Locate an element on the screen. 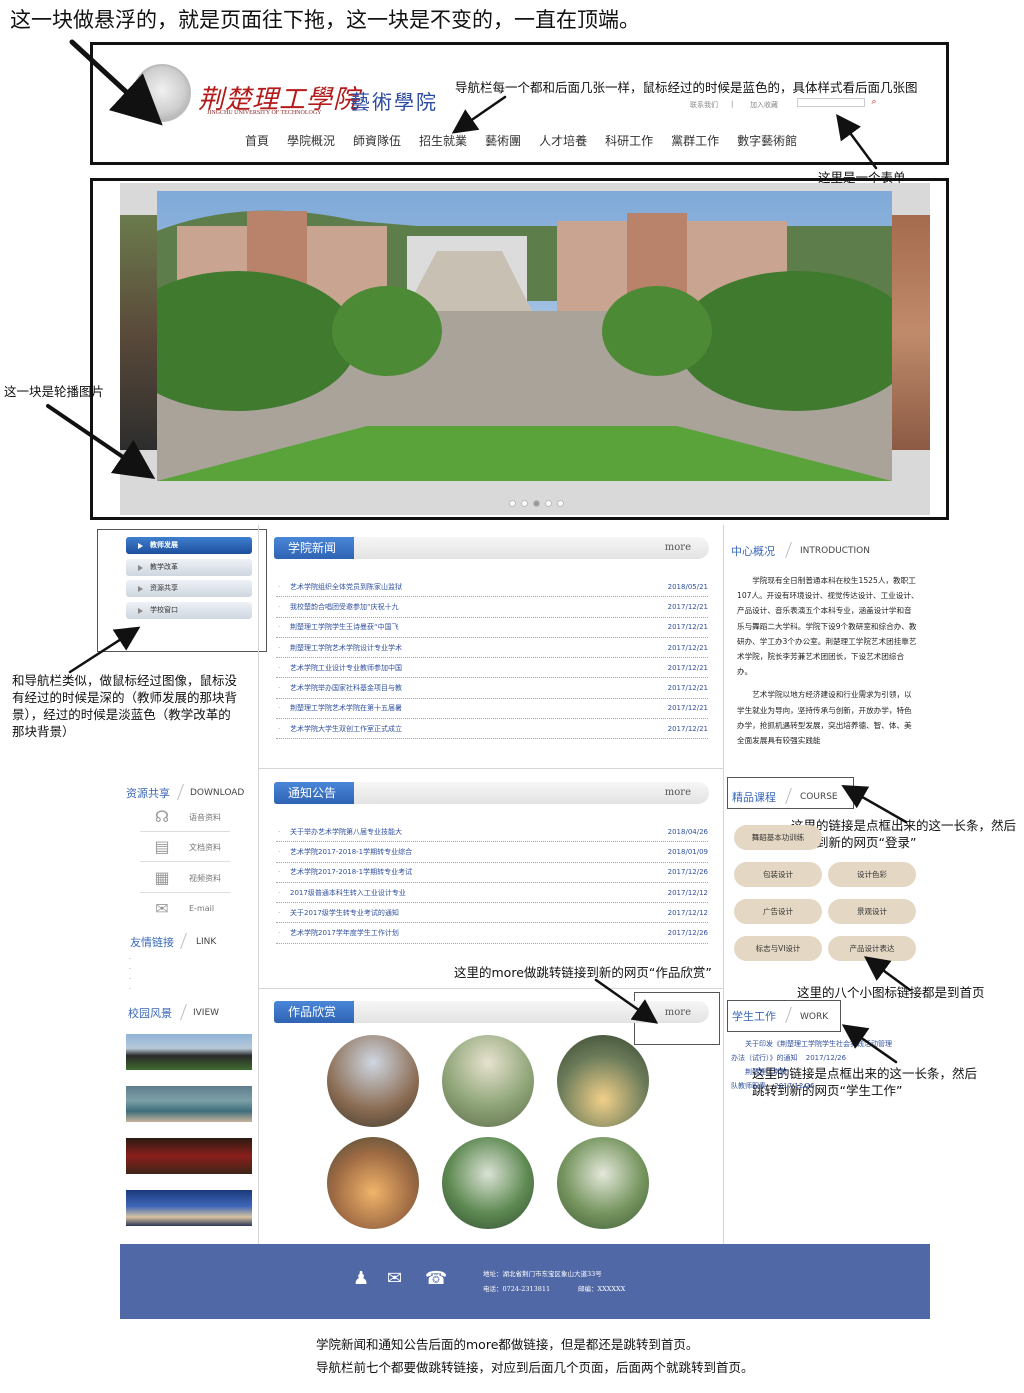 The image size is (1024, 1393). links-dots: · · · · is located at coordinates (130, 974).